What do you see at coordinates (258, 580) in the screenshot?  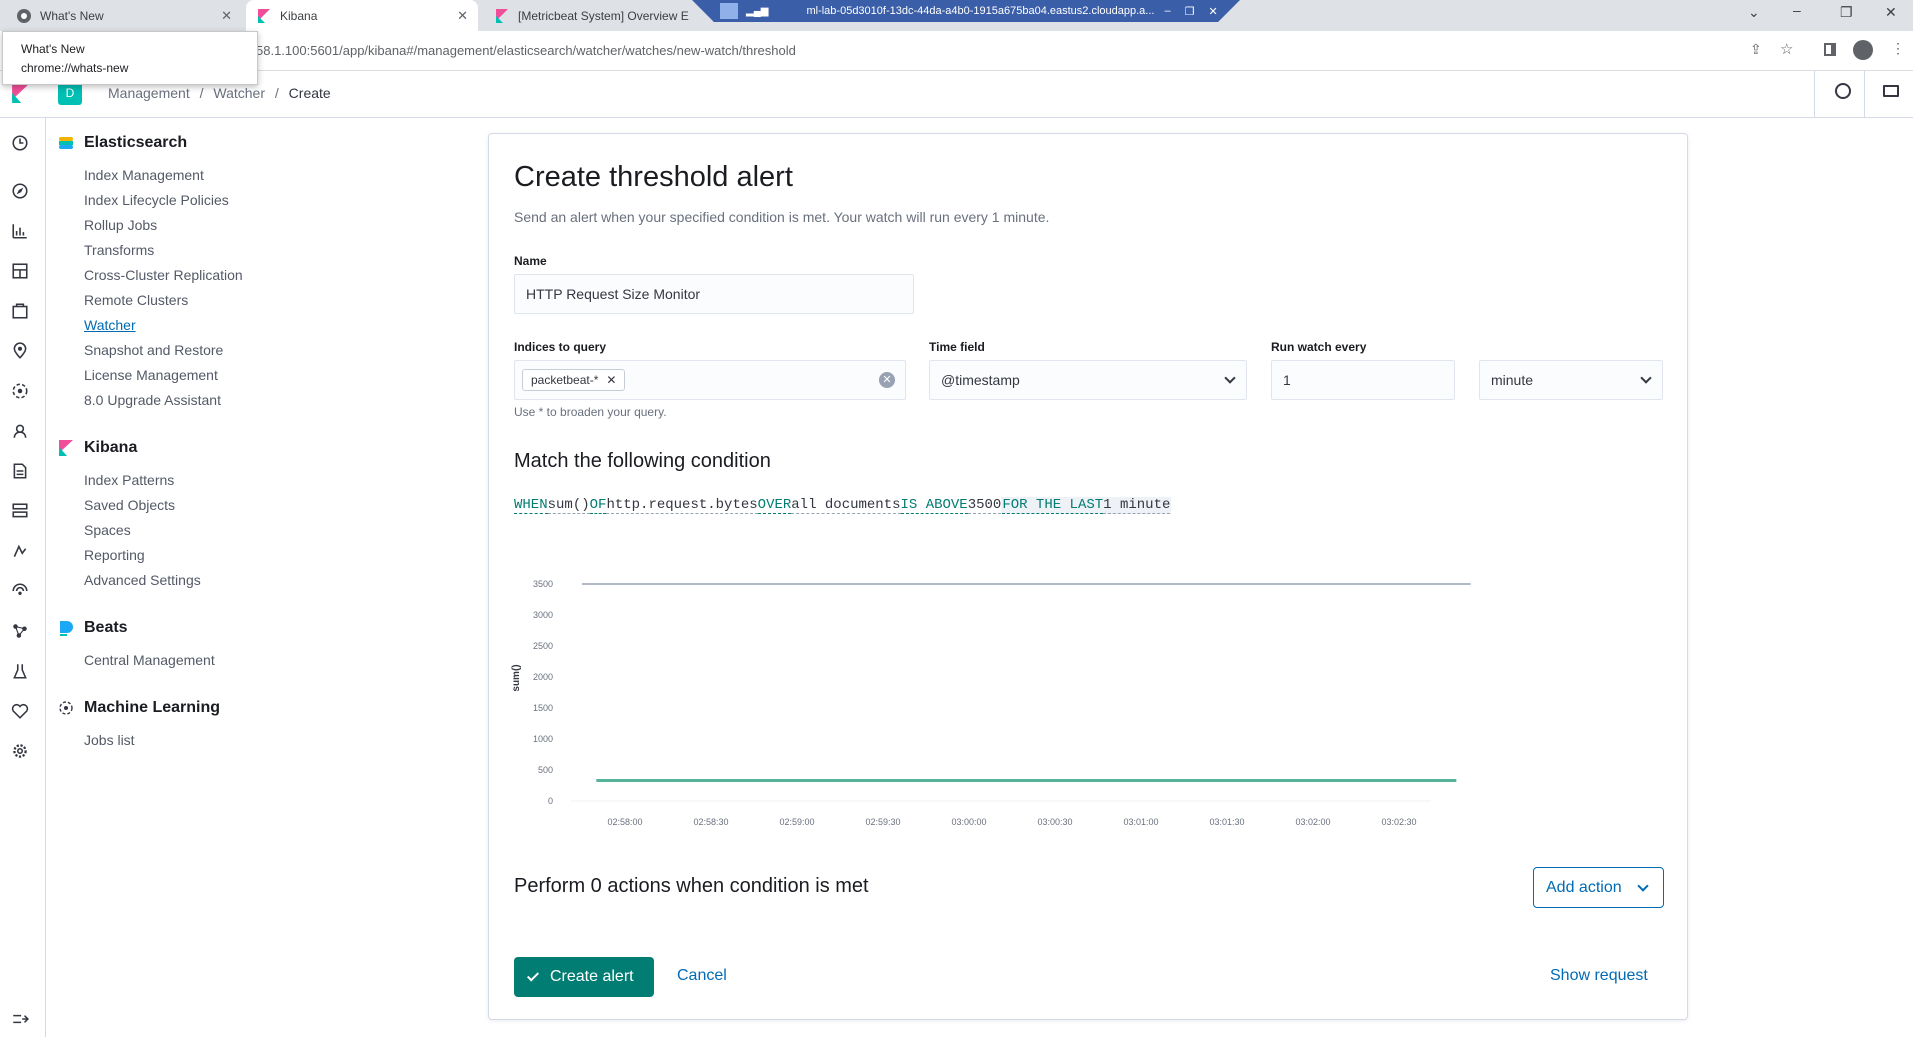 I see `sidebar-item-advanced-settings: Advanced Settings` at bounding box center [258, 580].